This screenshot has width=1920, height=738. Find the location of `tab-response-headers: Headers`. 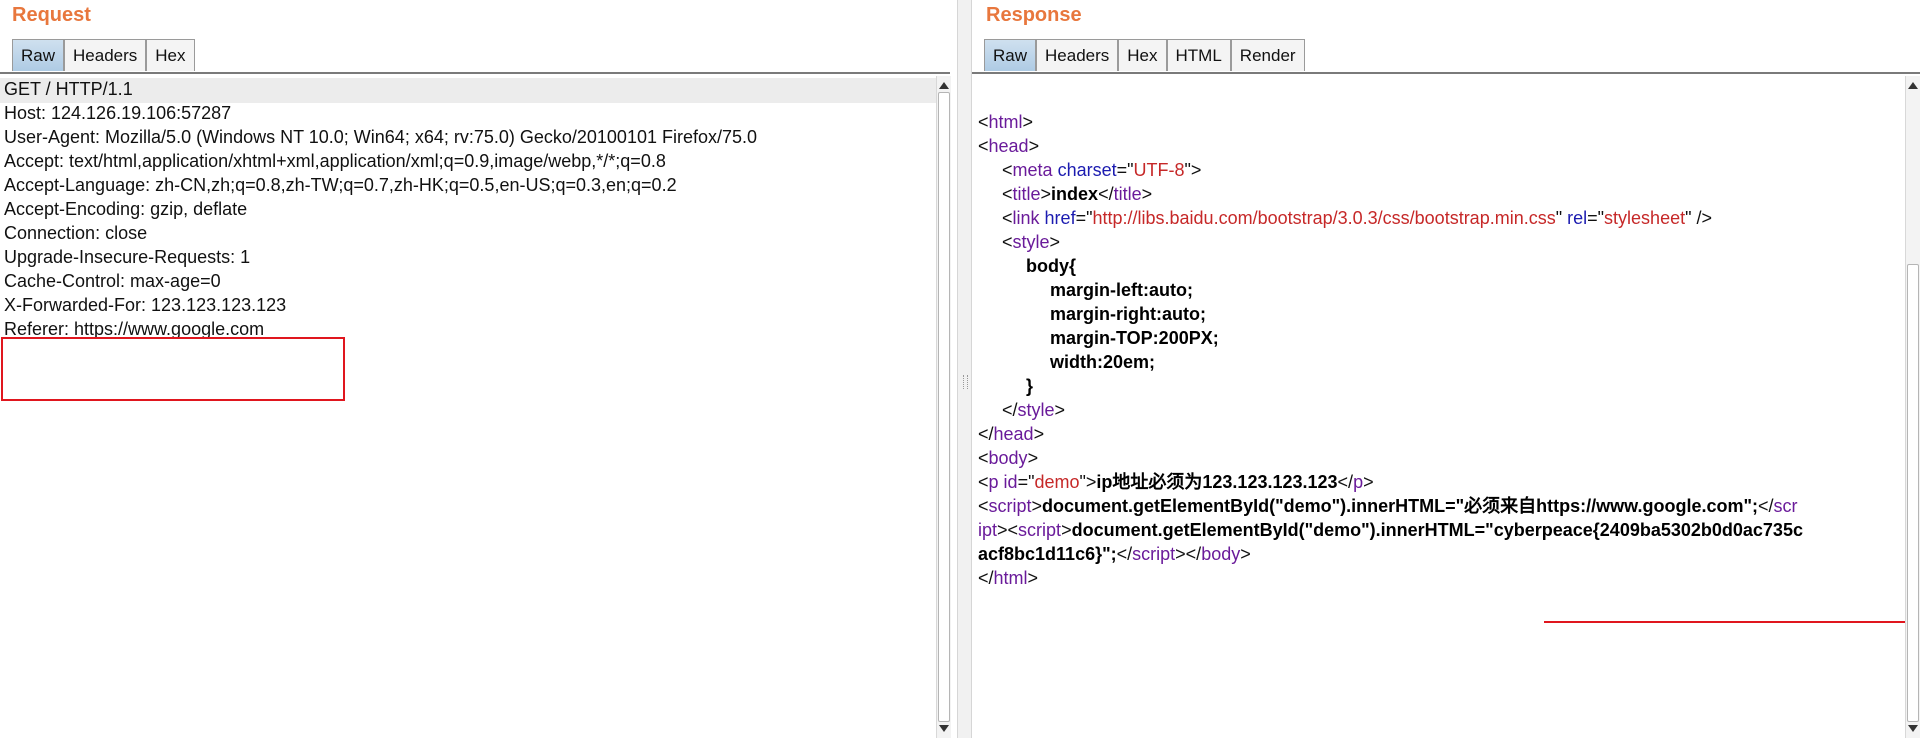

tab-response-headers: Headers is located at coordinates (1077, 55).